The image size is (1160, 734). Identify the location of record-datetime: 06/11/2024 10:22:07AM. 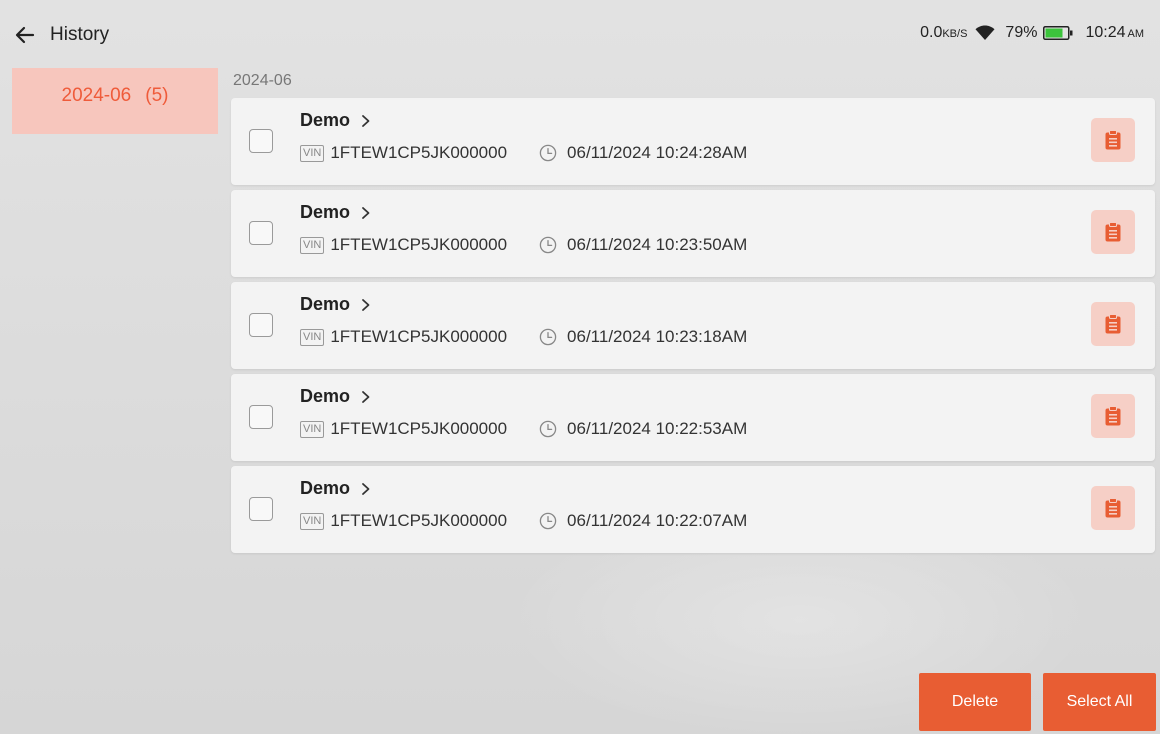
(657, 520).